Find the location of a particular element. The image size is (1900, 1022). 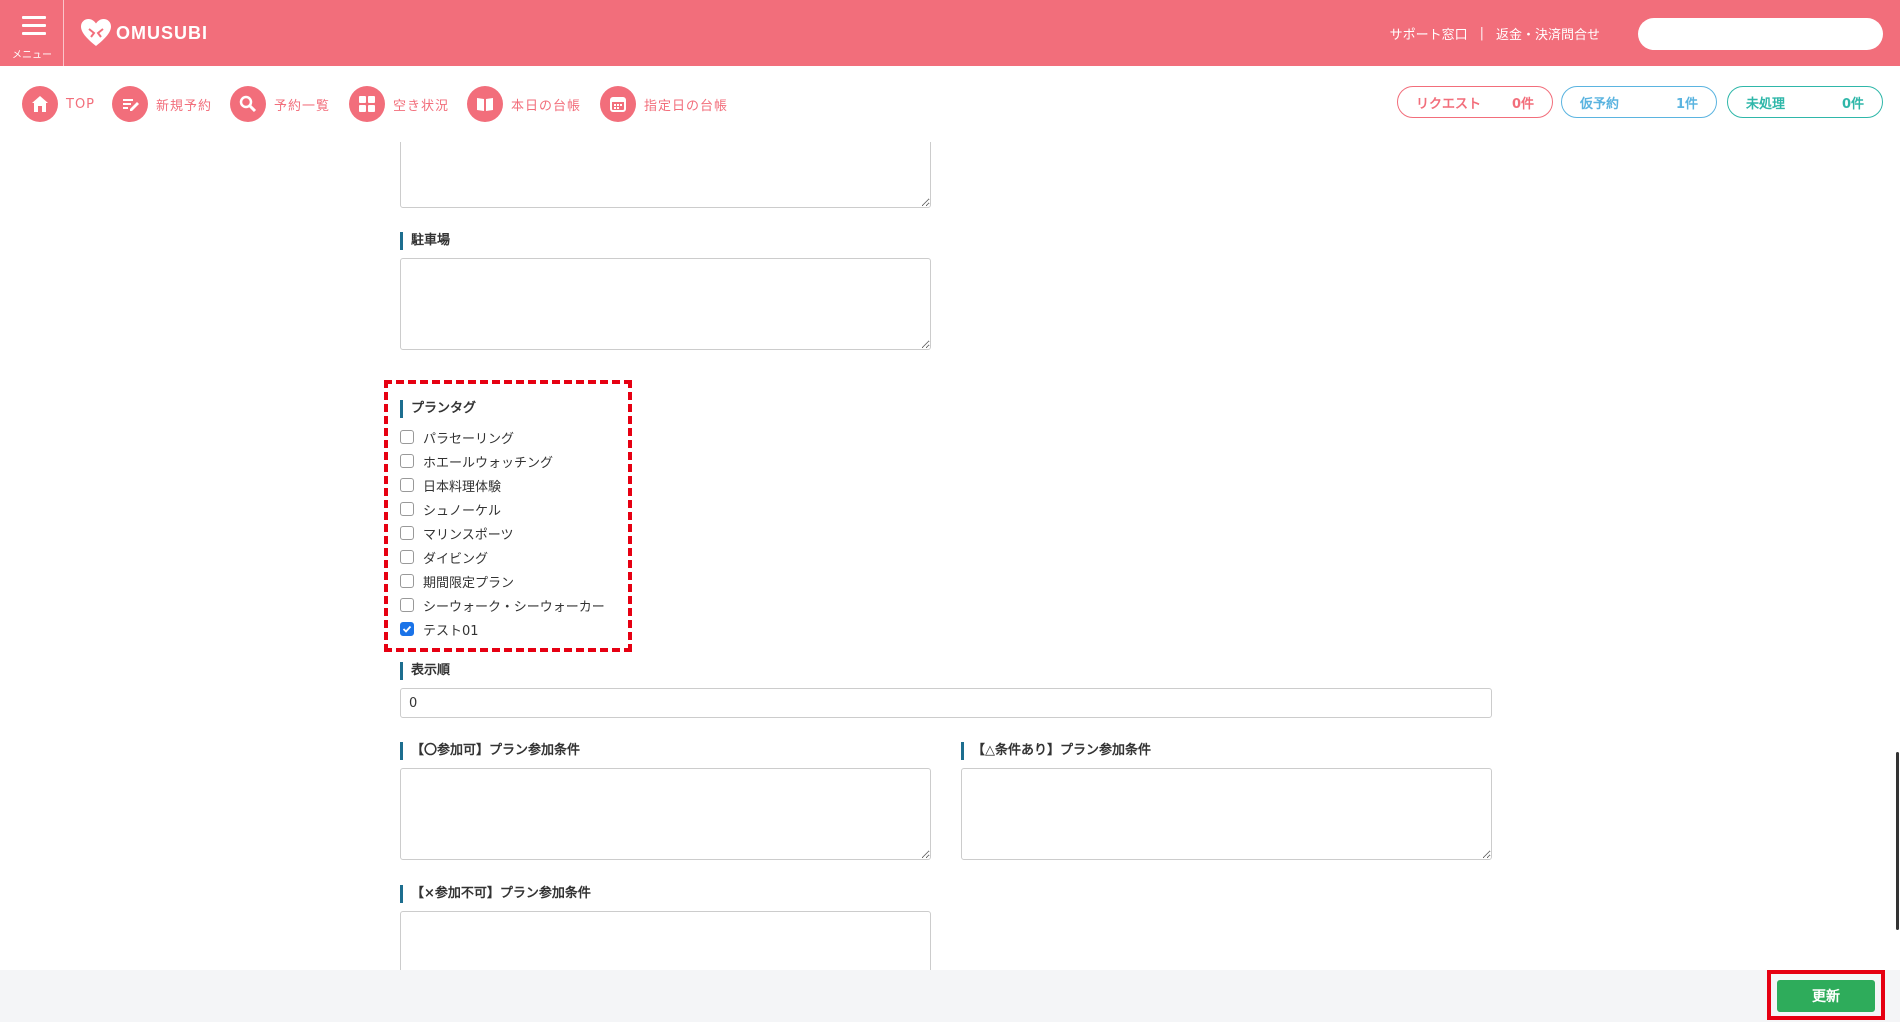

heart-logo-icon is located at coordinates (96, 32).